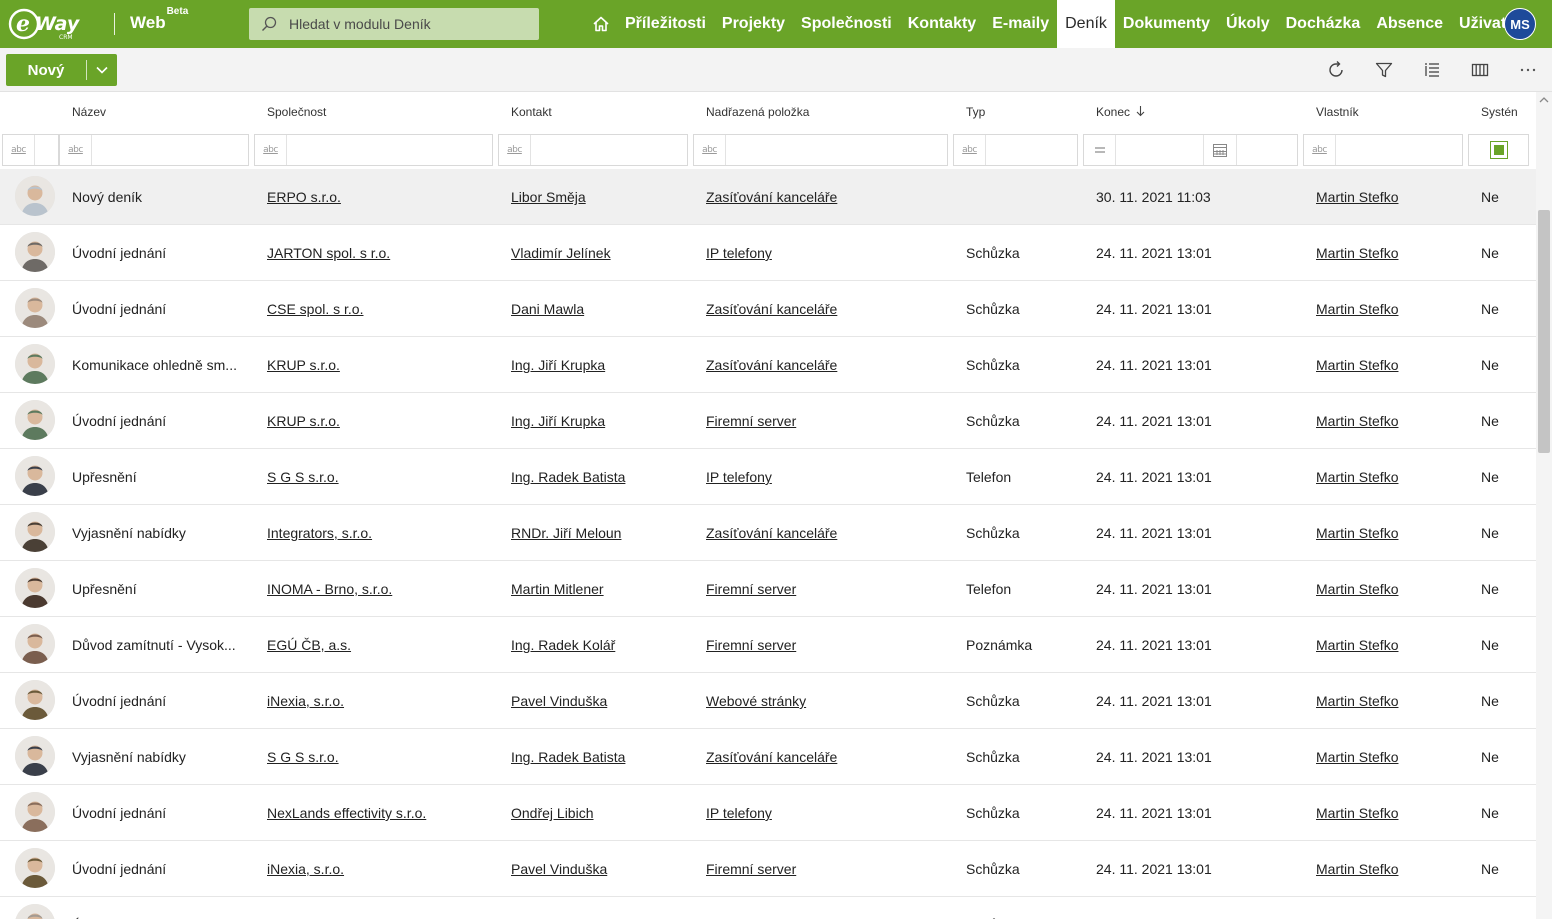 The width and height of the screenshot is (1552, 919). I want to click on cell-spolecnost-link: Integrators, s.r.o., so click(319, 533).